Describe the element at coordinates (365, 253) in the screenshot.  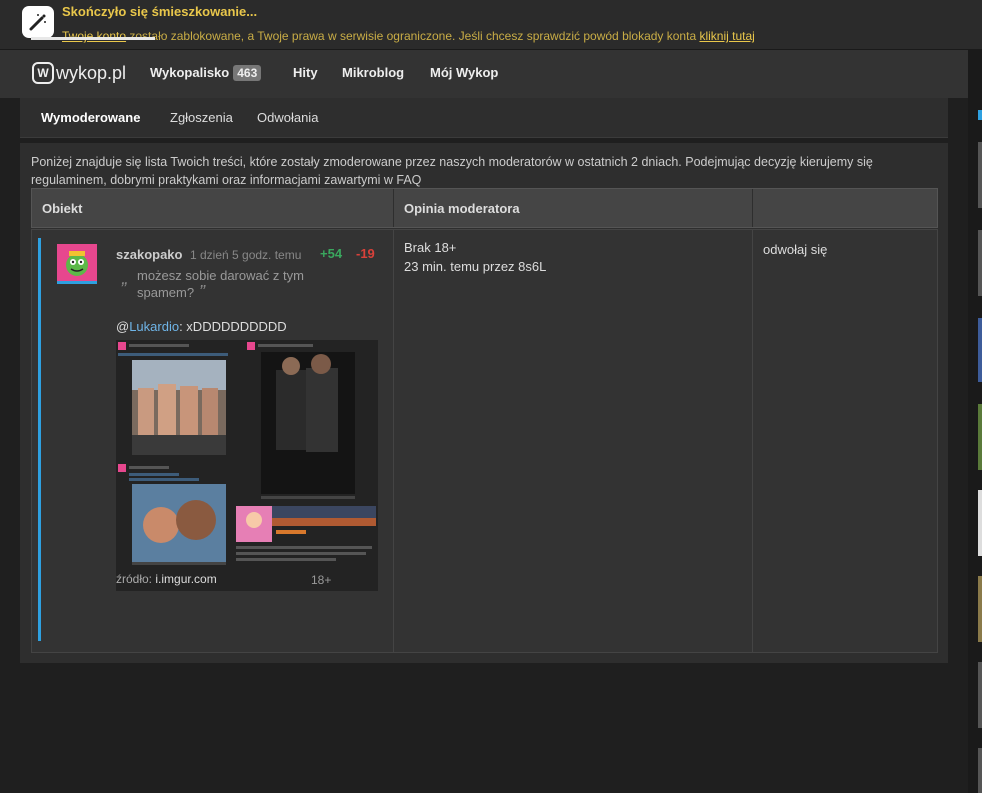
I see `downvote-count: -19` at that location.